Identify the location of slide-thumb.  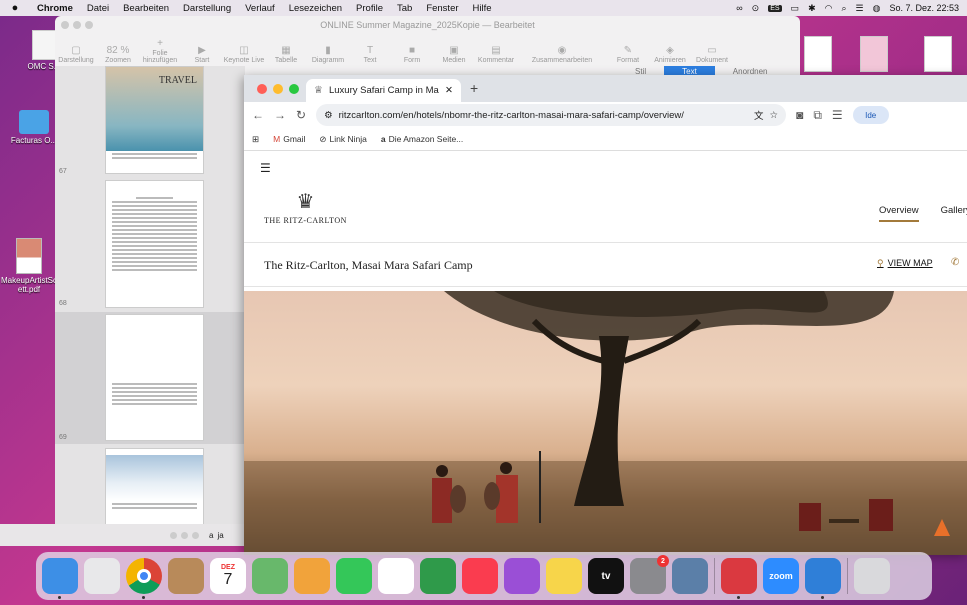
(154, 244).